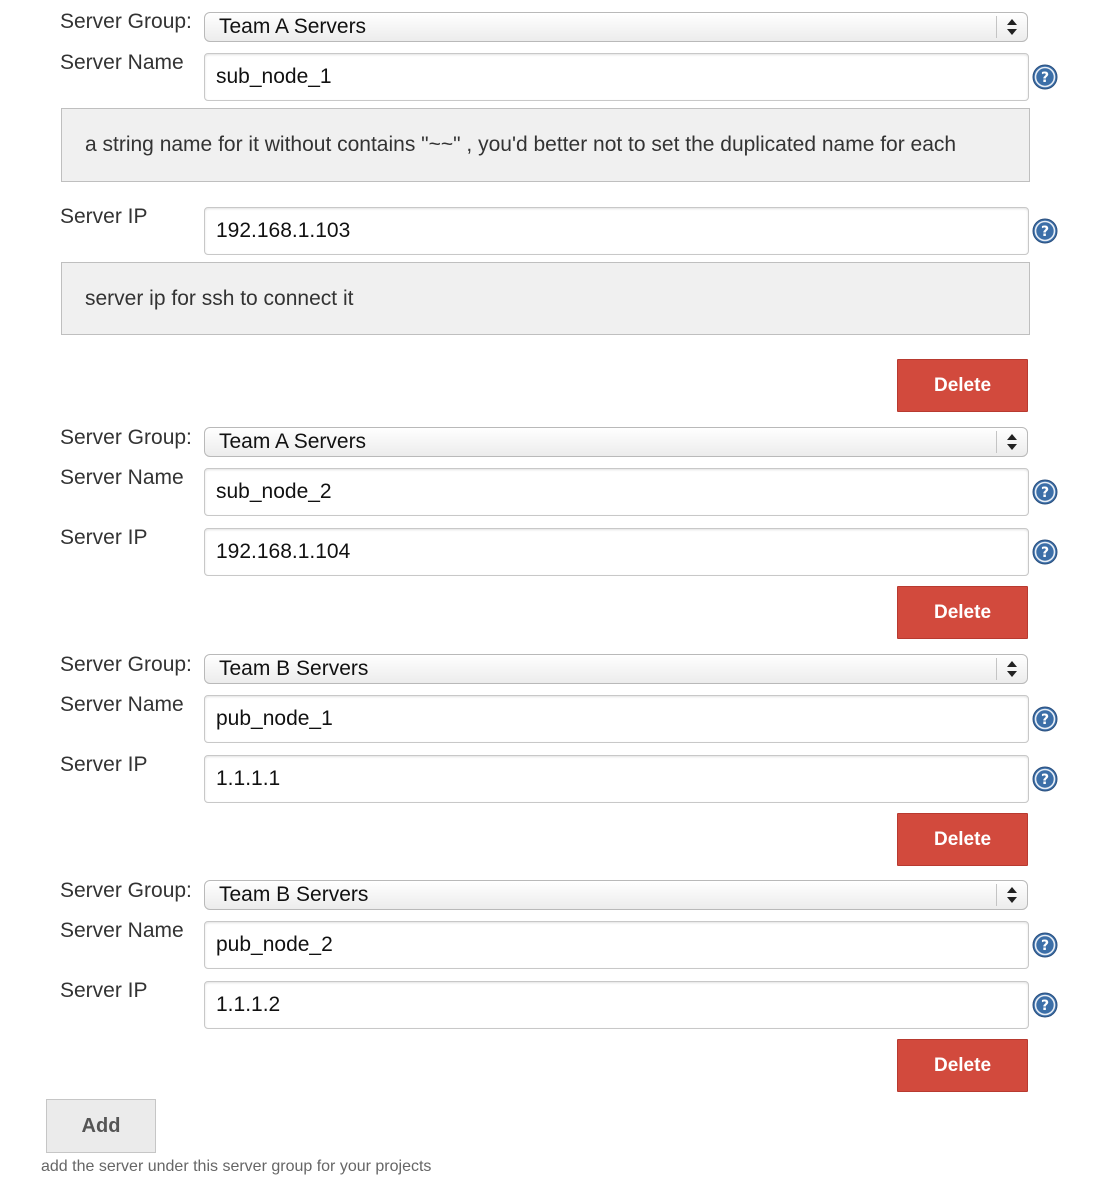  What do you see at coordinates (616, 77) in the screenshot?
I see `server-name-input: sub_node_1` at bounding box center [616, 77].